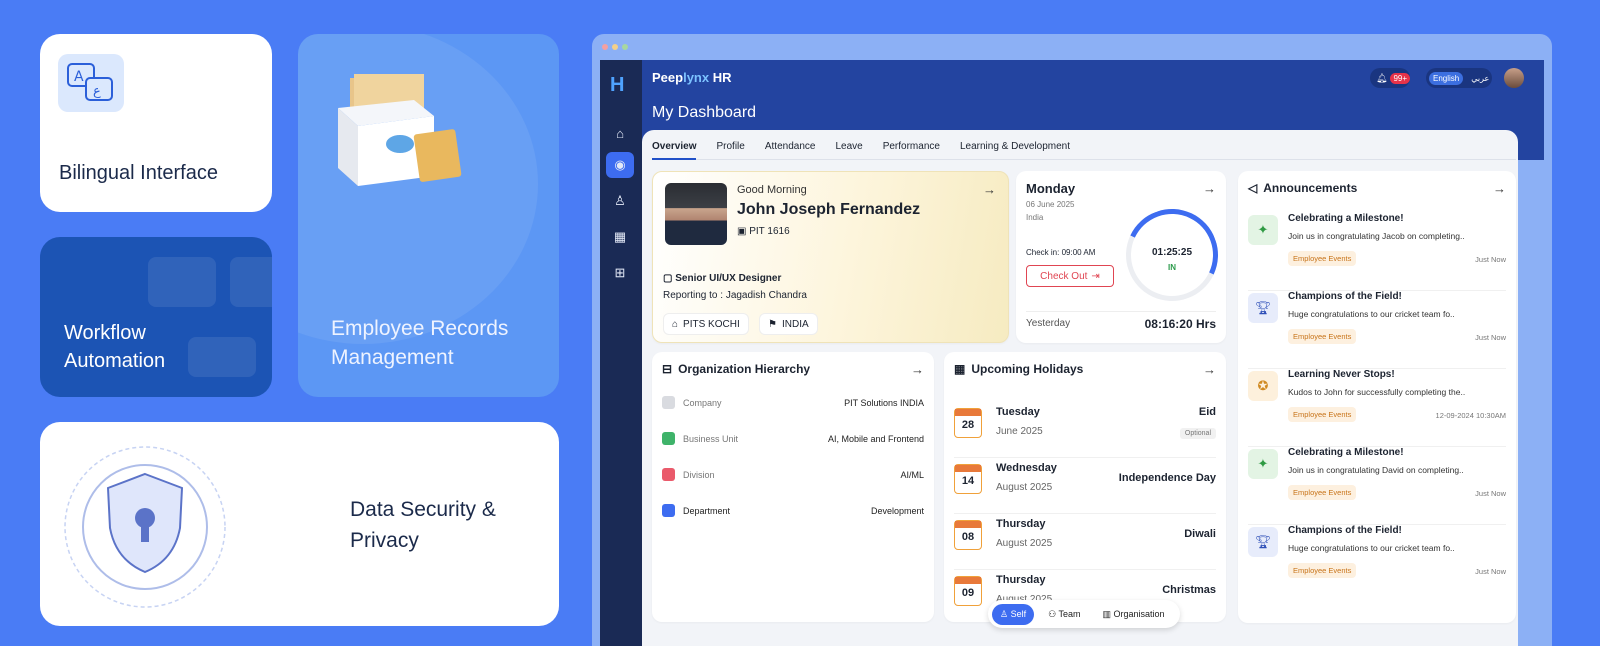 The height and width of the screenshot is (646, 1600). What do you see at coordinates (911, 149) in the screenshot?
I see `tab-performance: Performance` at bounding box center [911, 149].